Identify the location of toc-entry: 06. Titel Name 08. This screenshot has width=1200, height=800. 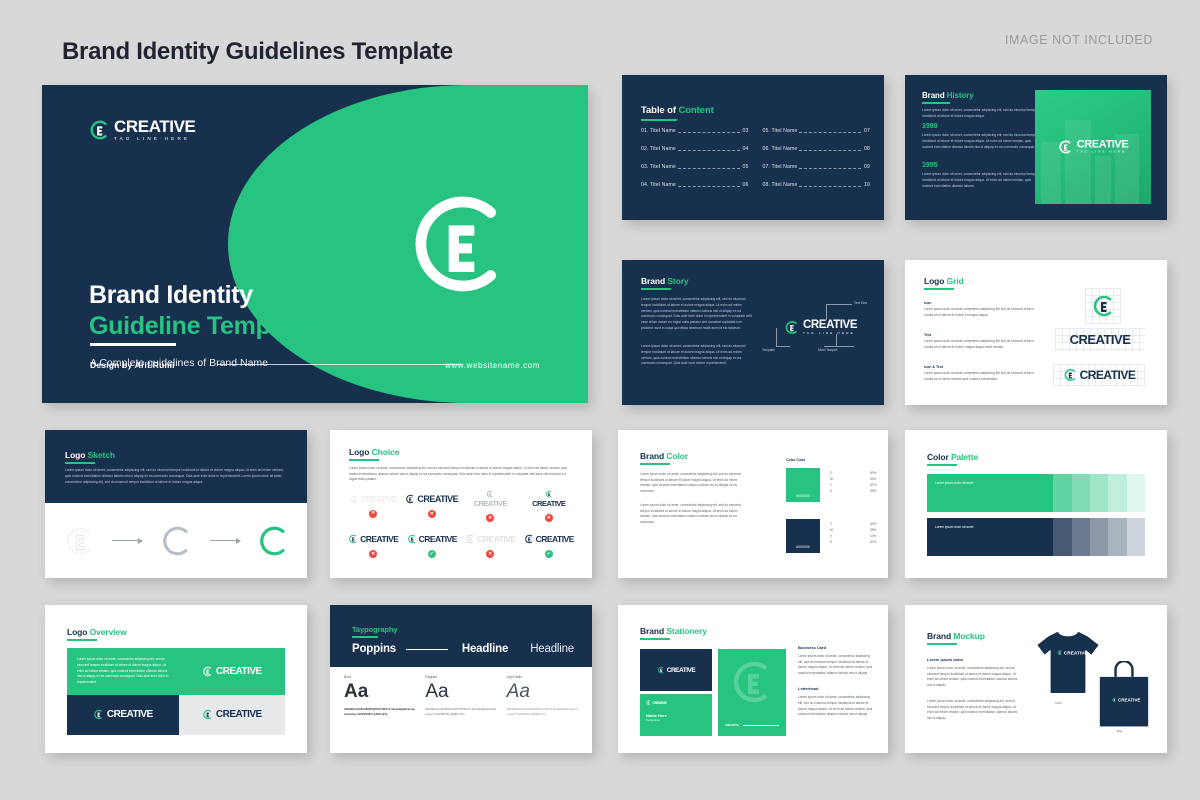
(817, 149).